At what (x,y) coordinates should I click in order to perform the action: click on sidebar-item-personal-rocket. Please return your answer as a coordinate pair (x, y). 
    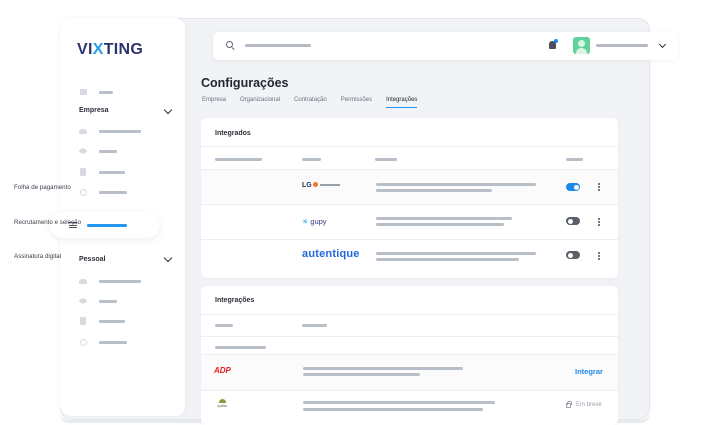
    Looking at the image, I should click on (97, 301).